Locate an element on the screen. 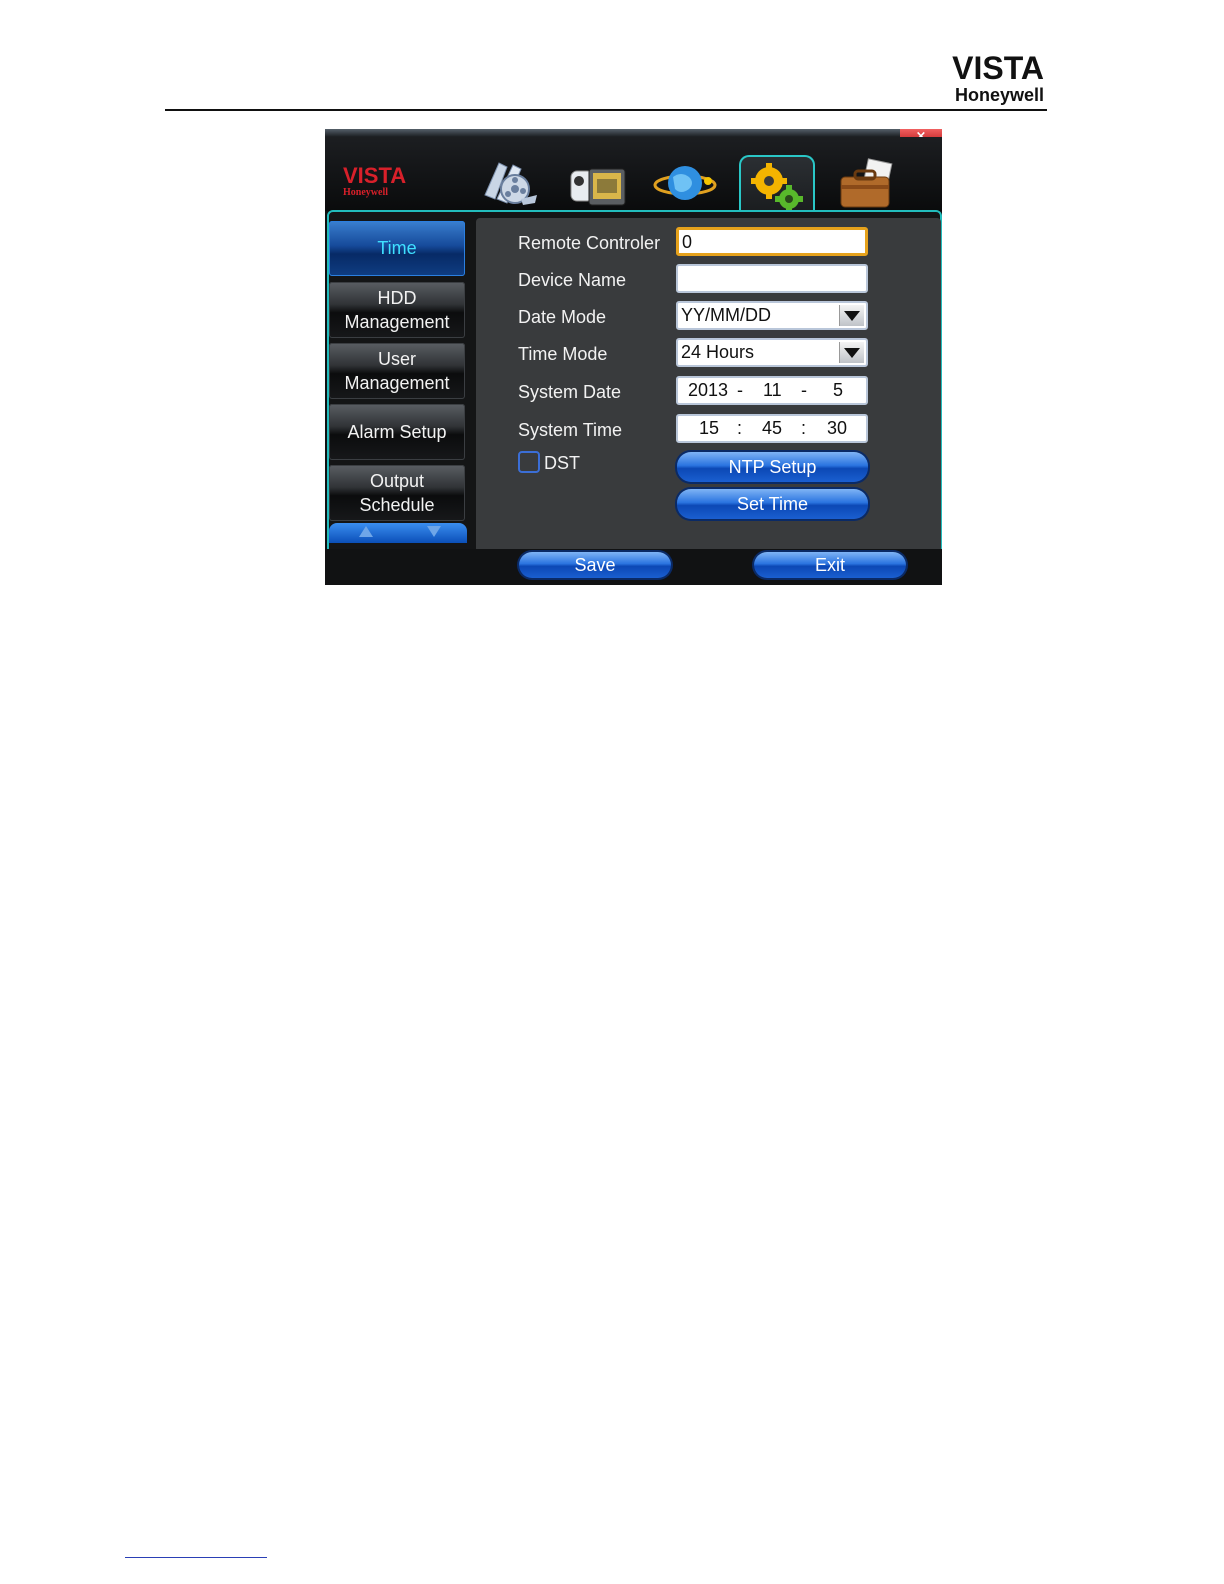 This screenshot has height=1584, width=1224. system-date-input: 2013 - 11 - 5 is located at coordinates (772, 390).